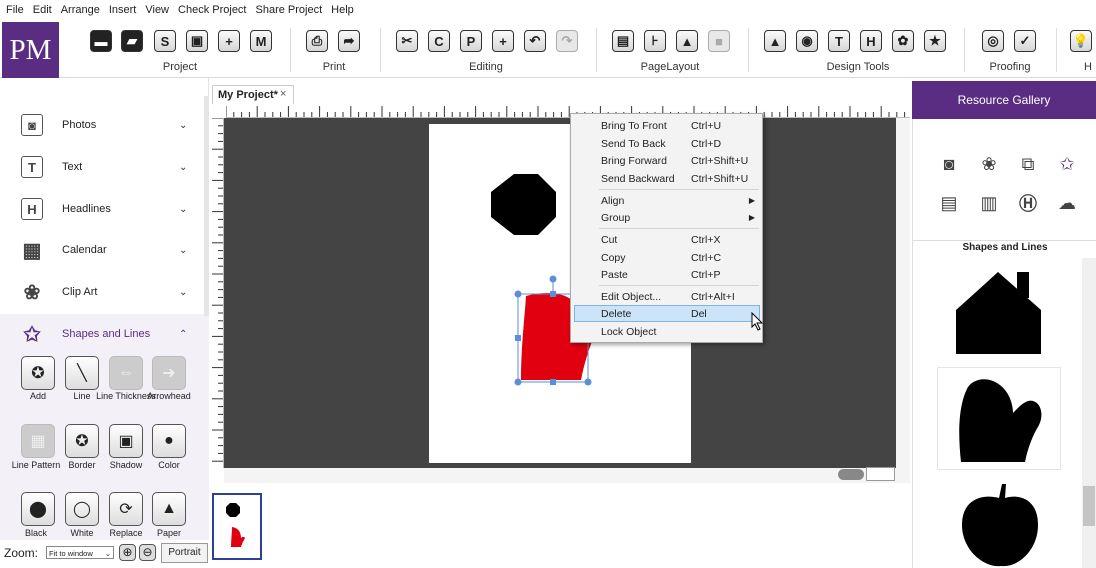 The image size is (1096, 568). I want to click on resize-handle-bottom-left, so click(518, 382).